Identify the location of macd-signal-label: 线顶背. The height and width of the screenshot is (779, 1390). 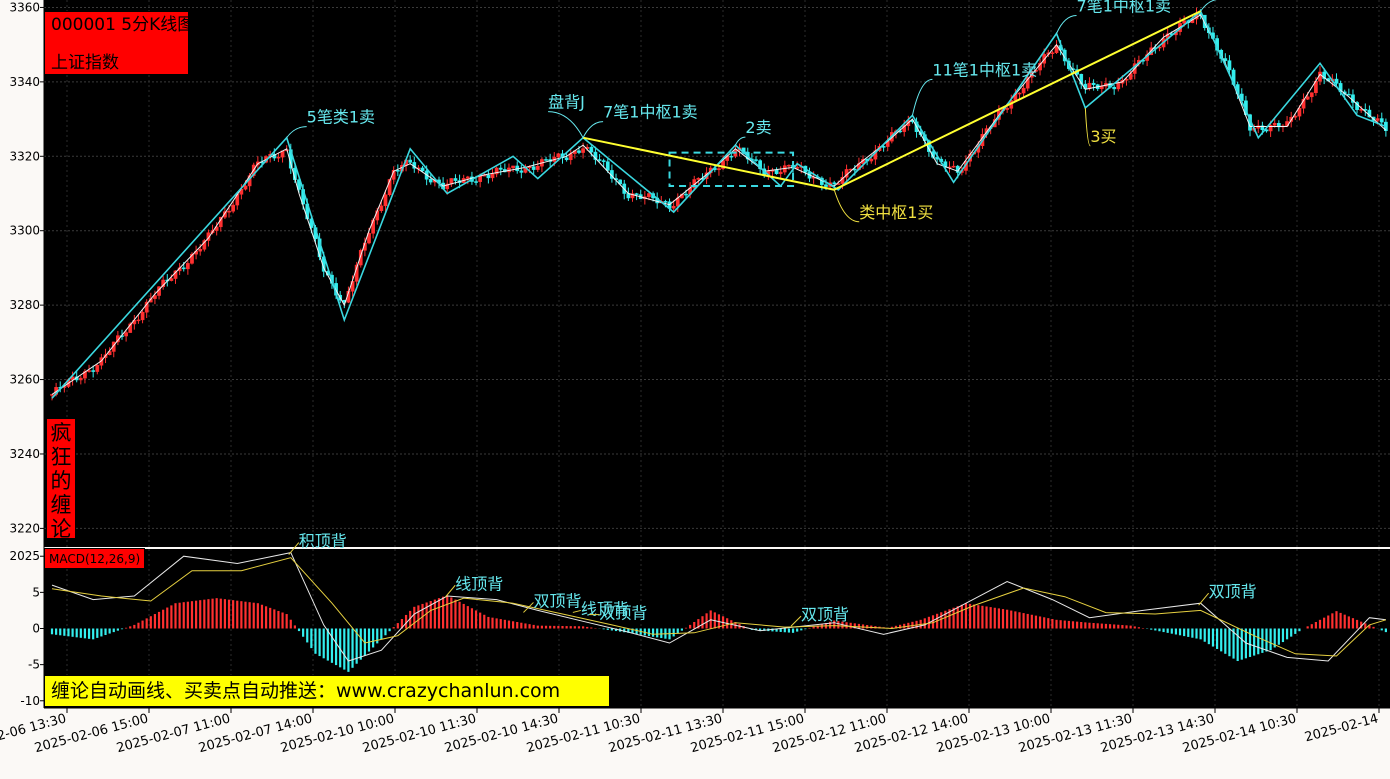
(479, 583).